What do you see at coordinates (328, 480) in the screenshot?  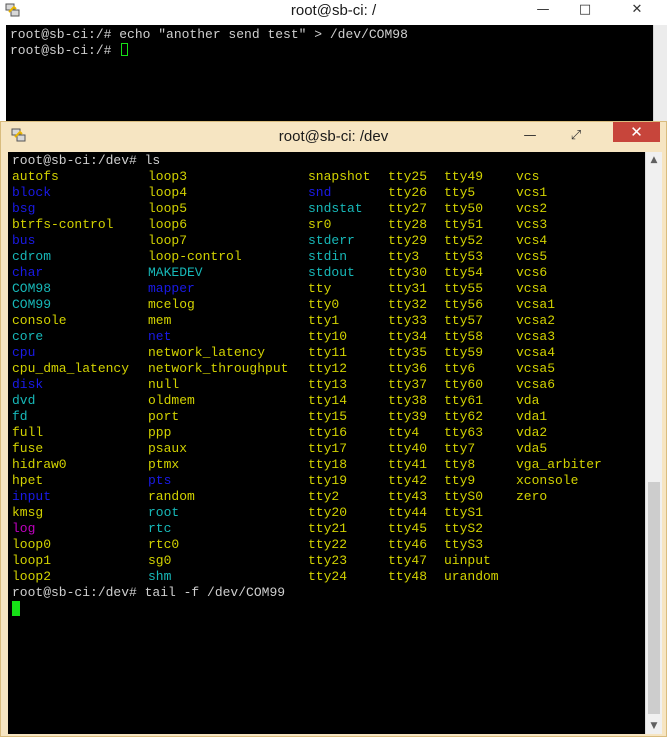 I see `ls-entry: tty19` at bounding box center [328, 480].